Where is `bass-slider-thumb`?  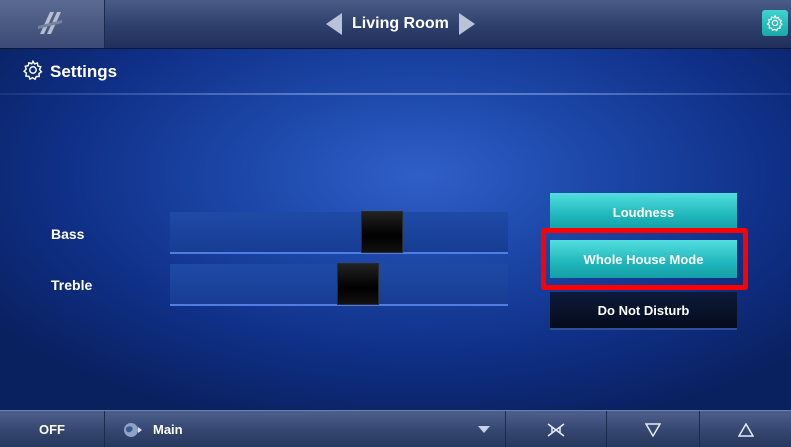
bass-slider-thumb is located at coordinates (382, 232).